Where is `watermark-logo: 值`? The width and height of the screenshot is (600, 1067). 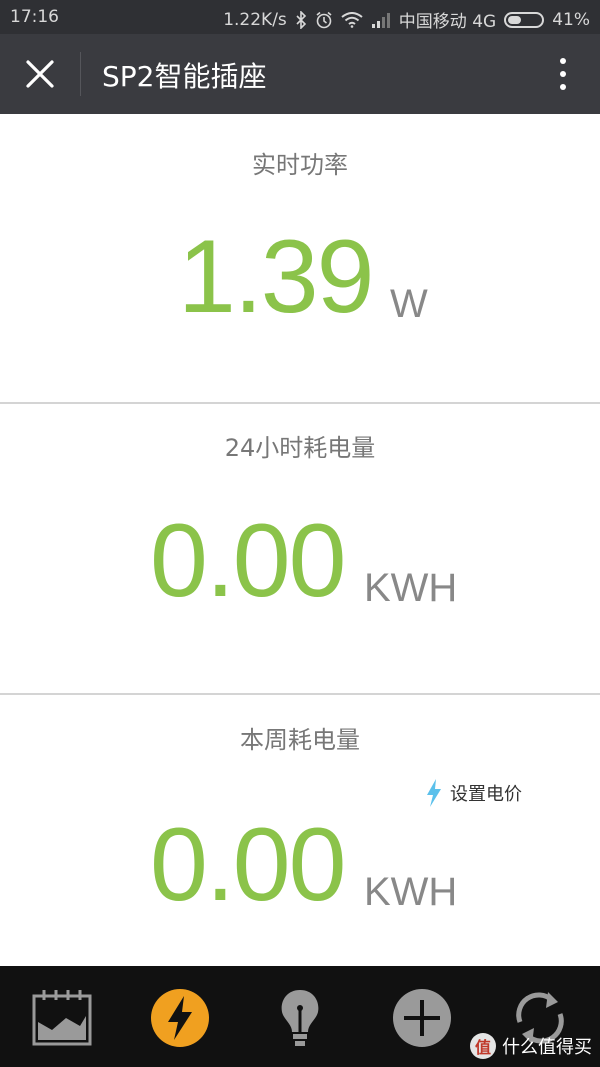 watermark-logo: 值 is located at coordinates (483, 1046).